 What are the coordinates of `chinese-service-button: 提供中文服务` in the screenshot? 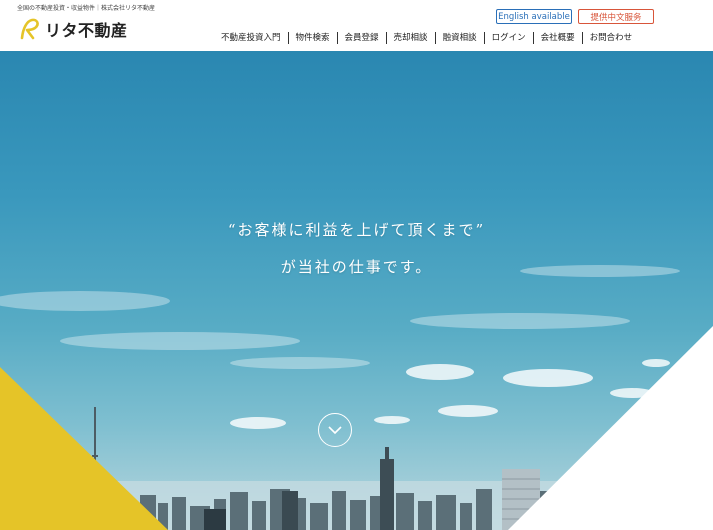 It's located at (616, 16).